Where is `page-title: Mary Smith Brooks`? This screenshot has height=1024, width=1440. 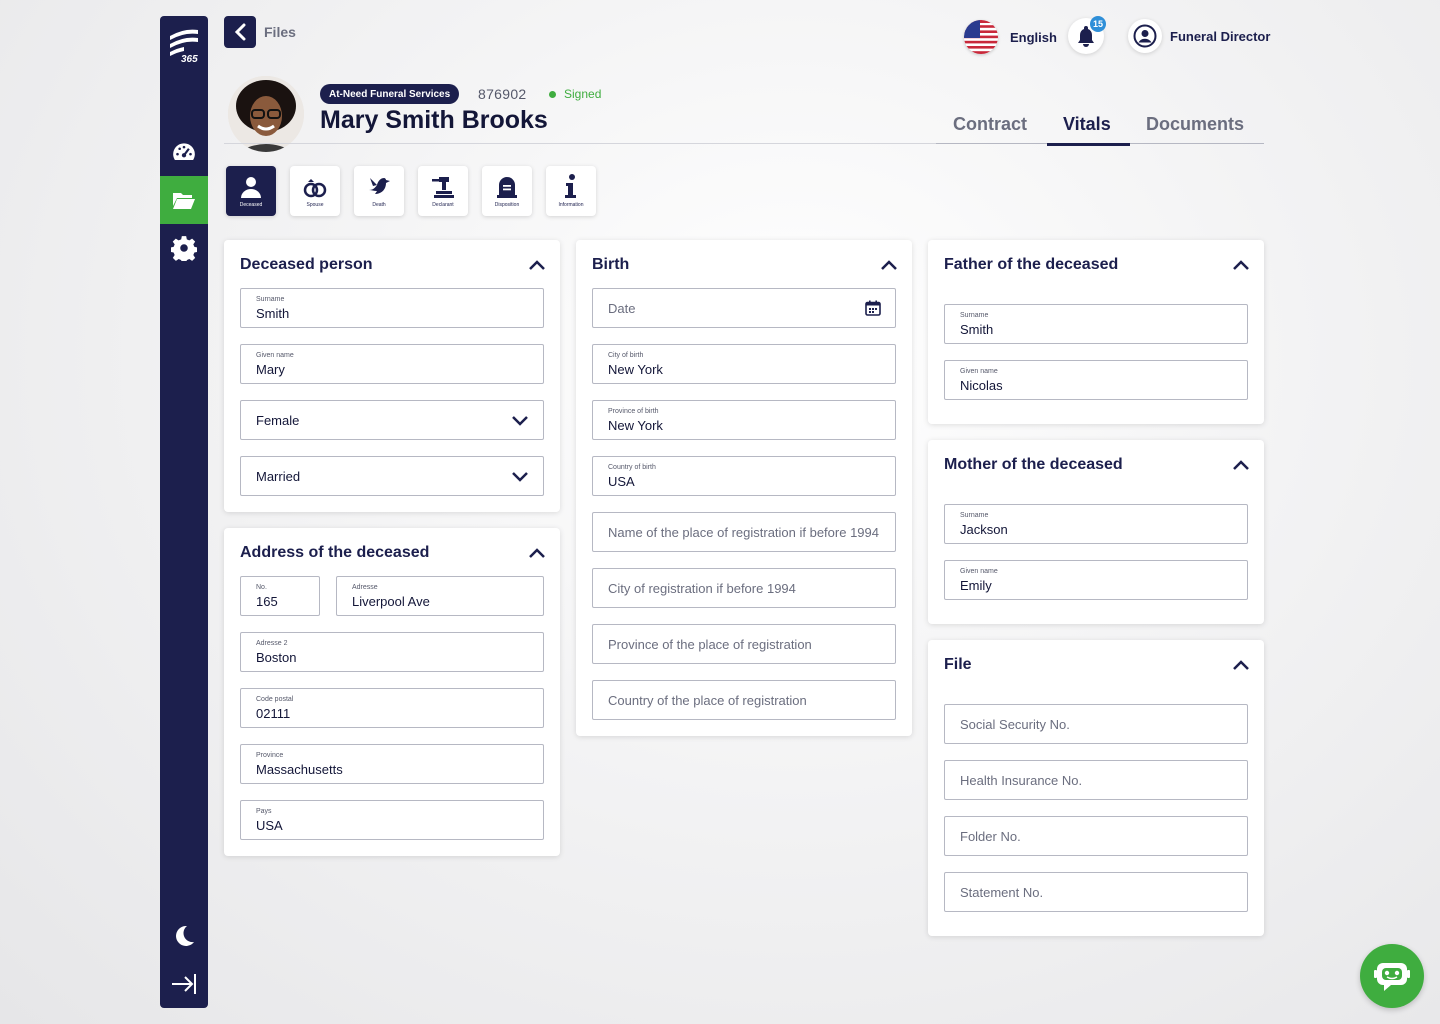
page-title: Mary Smith Brooks is located at coordinates (434, 120).